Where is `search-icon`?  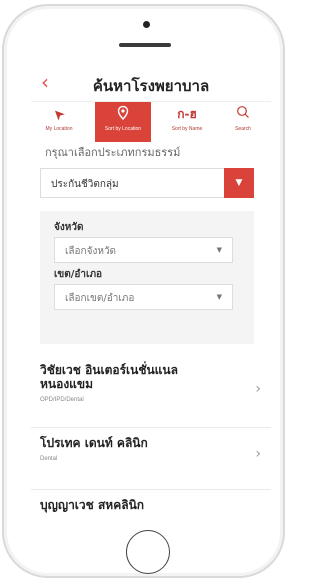
search-icon is located at coordinates (243, 114).